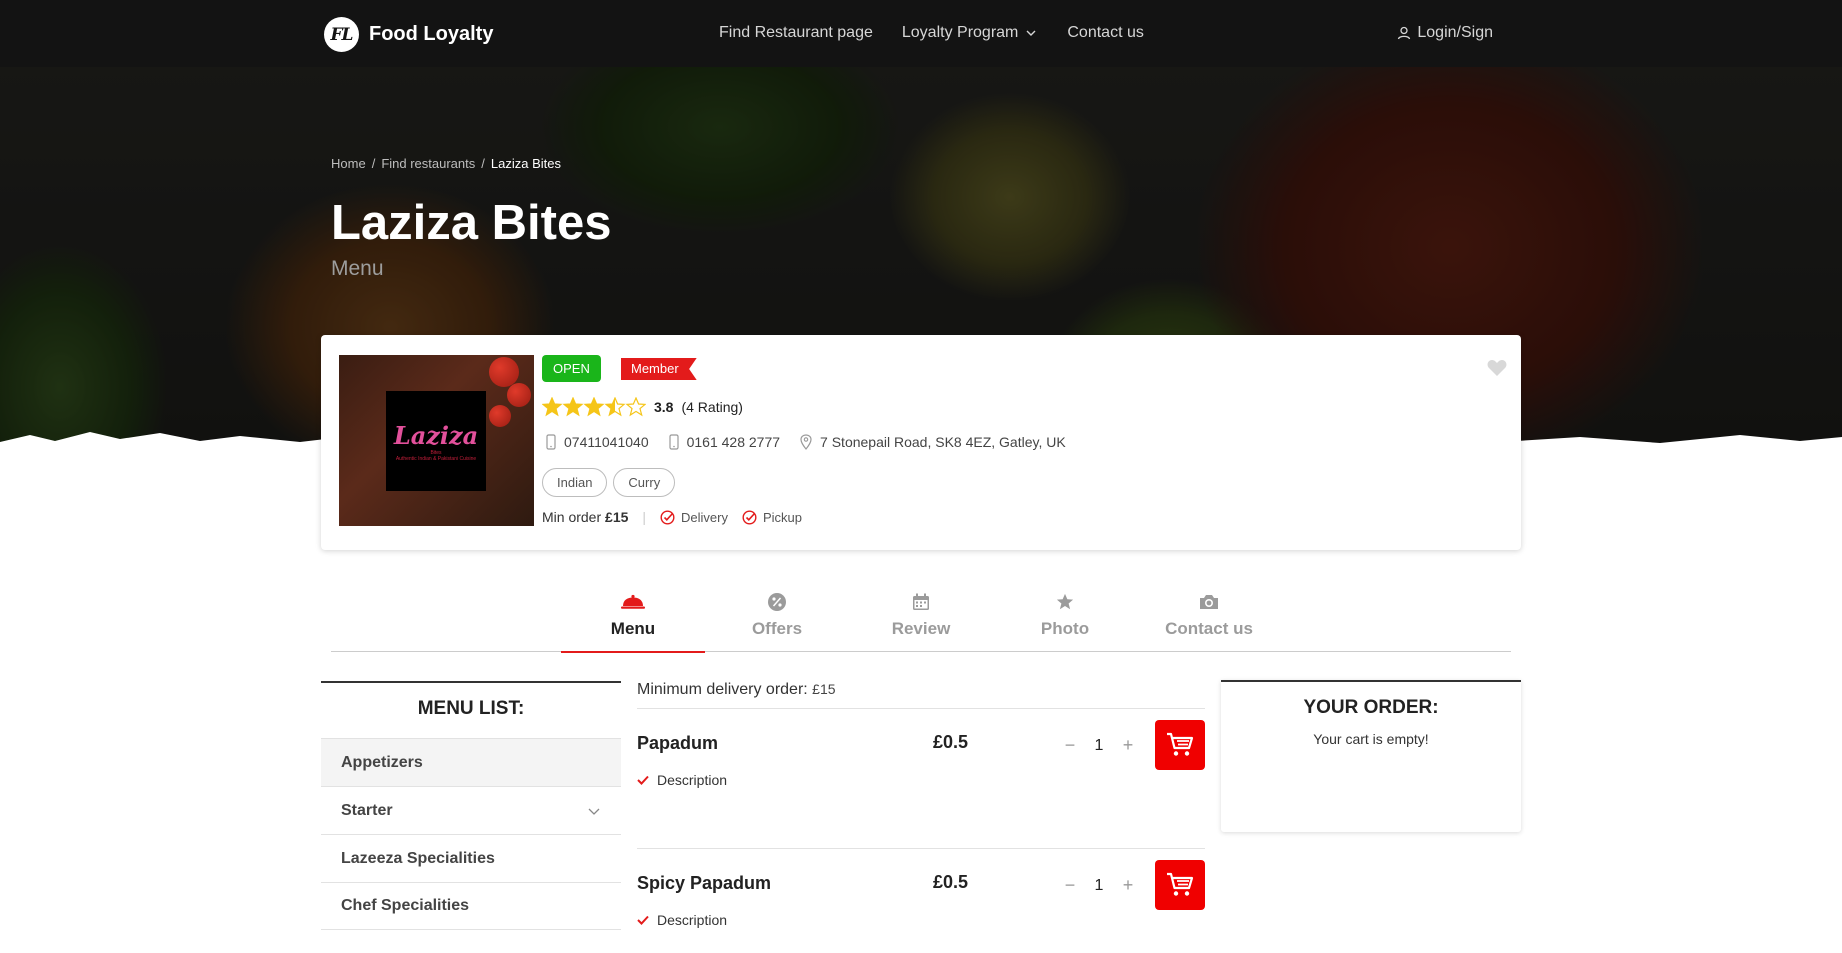 The image size is (1842, 953). Describe the element at coordinates (1371, 707) in the screenshot. I see `order-summary-title: YOUR ORDER:` at that location.